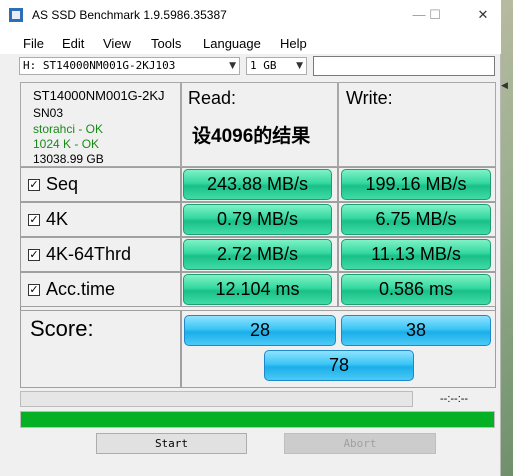 Image resolution: width=513 pixels, height=476 pixels. What do you see at coordinates (100, 219) in the screenshot?
I see `row-4k-label-cell: ✓ 4K` at bounding box center [100, 219].